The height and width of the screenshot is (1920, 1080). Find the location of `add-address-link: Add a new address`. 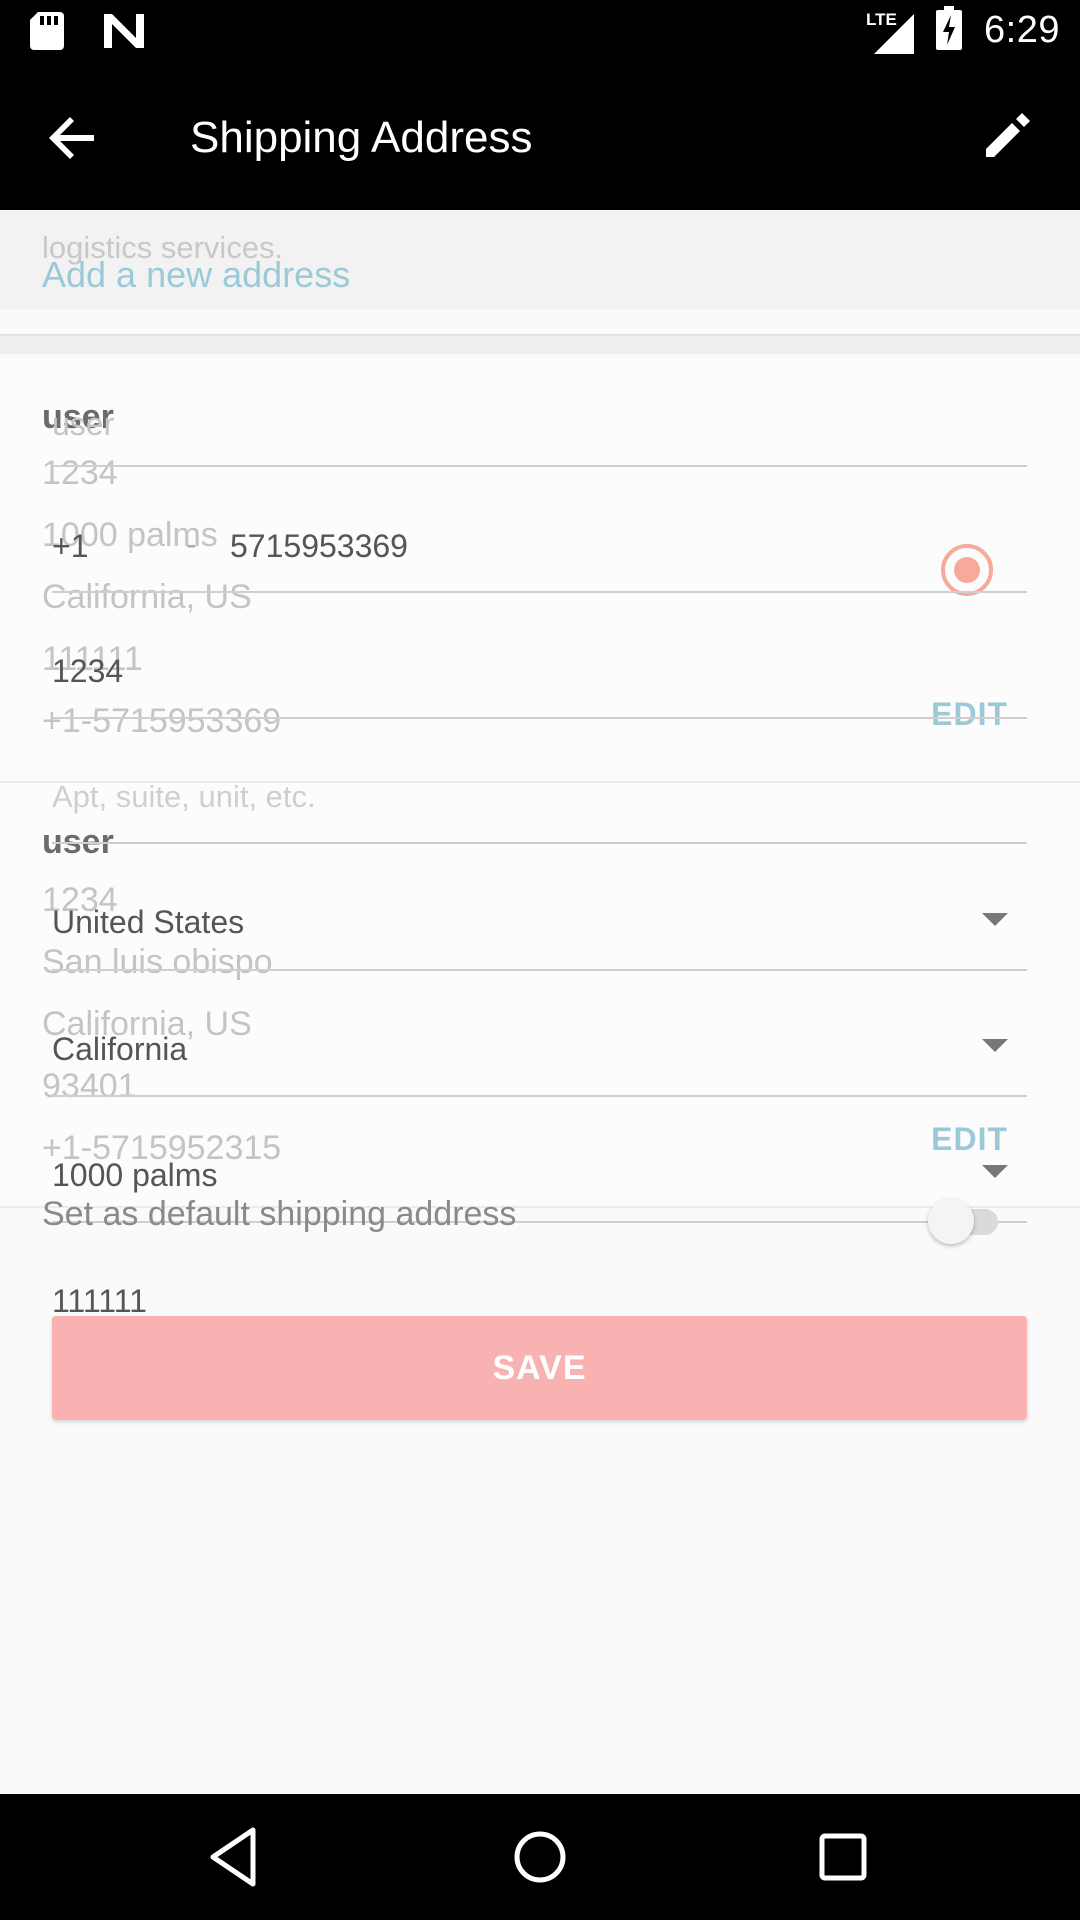

add-address-link: Add a new address is located at coordinates (196, 275).